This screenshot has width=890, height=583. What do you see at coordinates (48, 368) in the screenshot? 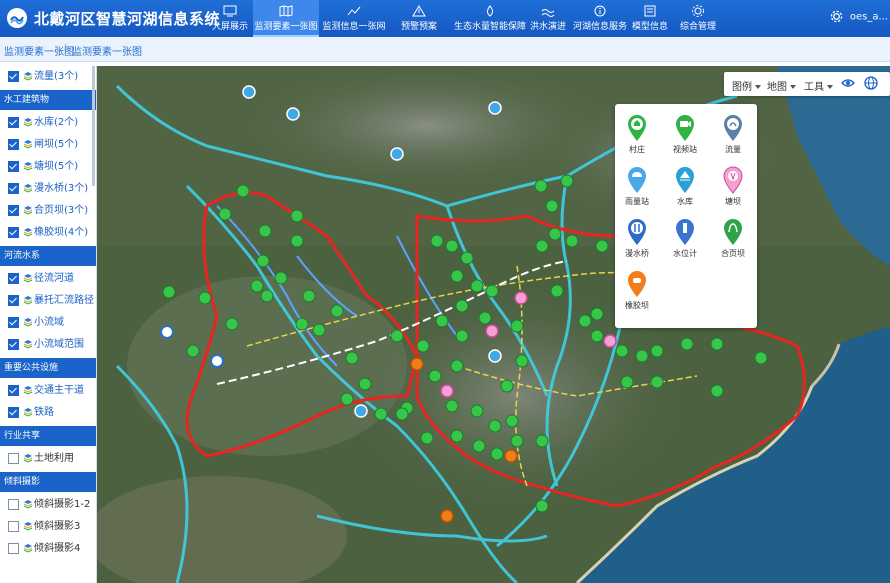
I see `group-public-facilities: 重要公共设施` at bounding box center [48, 368].